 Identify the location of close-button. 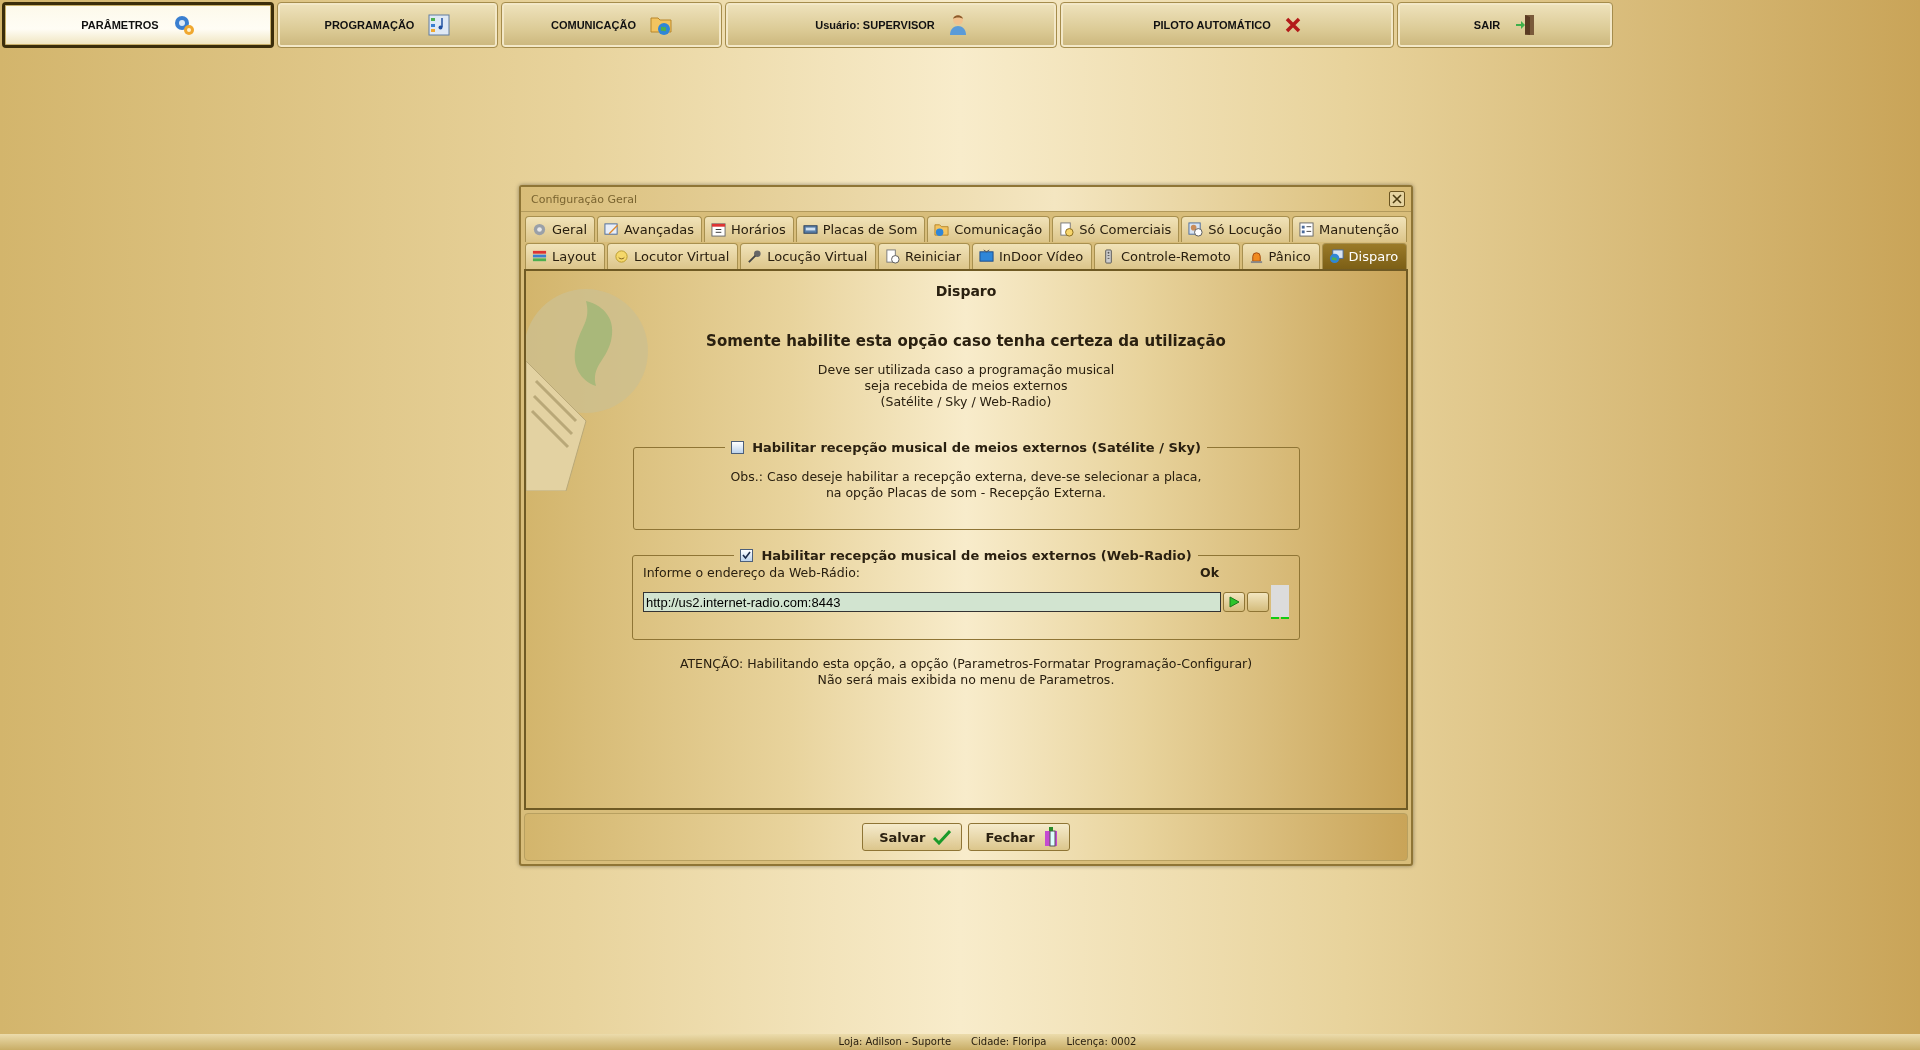
(1397, 199).